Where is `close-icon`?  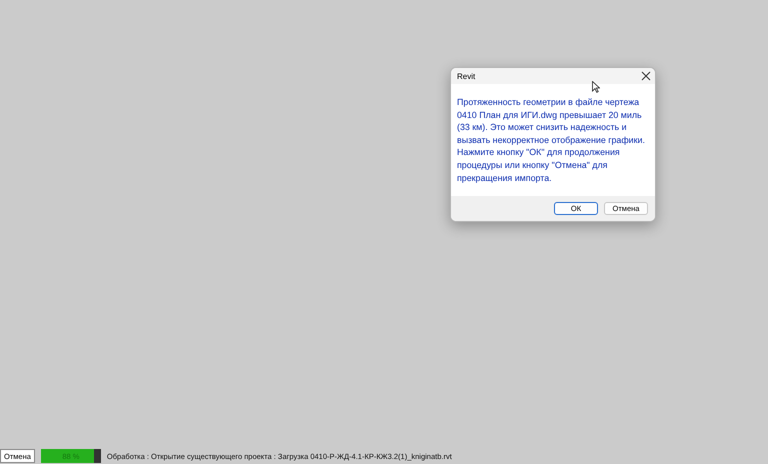 close-icon is located at coordinates (646, 76).